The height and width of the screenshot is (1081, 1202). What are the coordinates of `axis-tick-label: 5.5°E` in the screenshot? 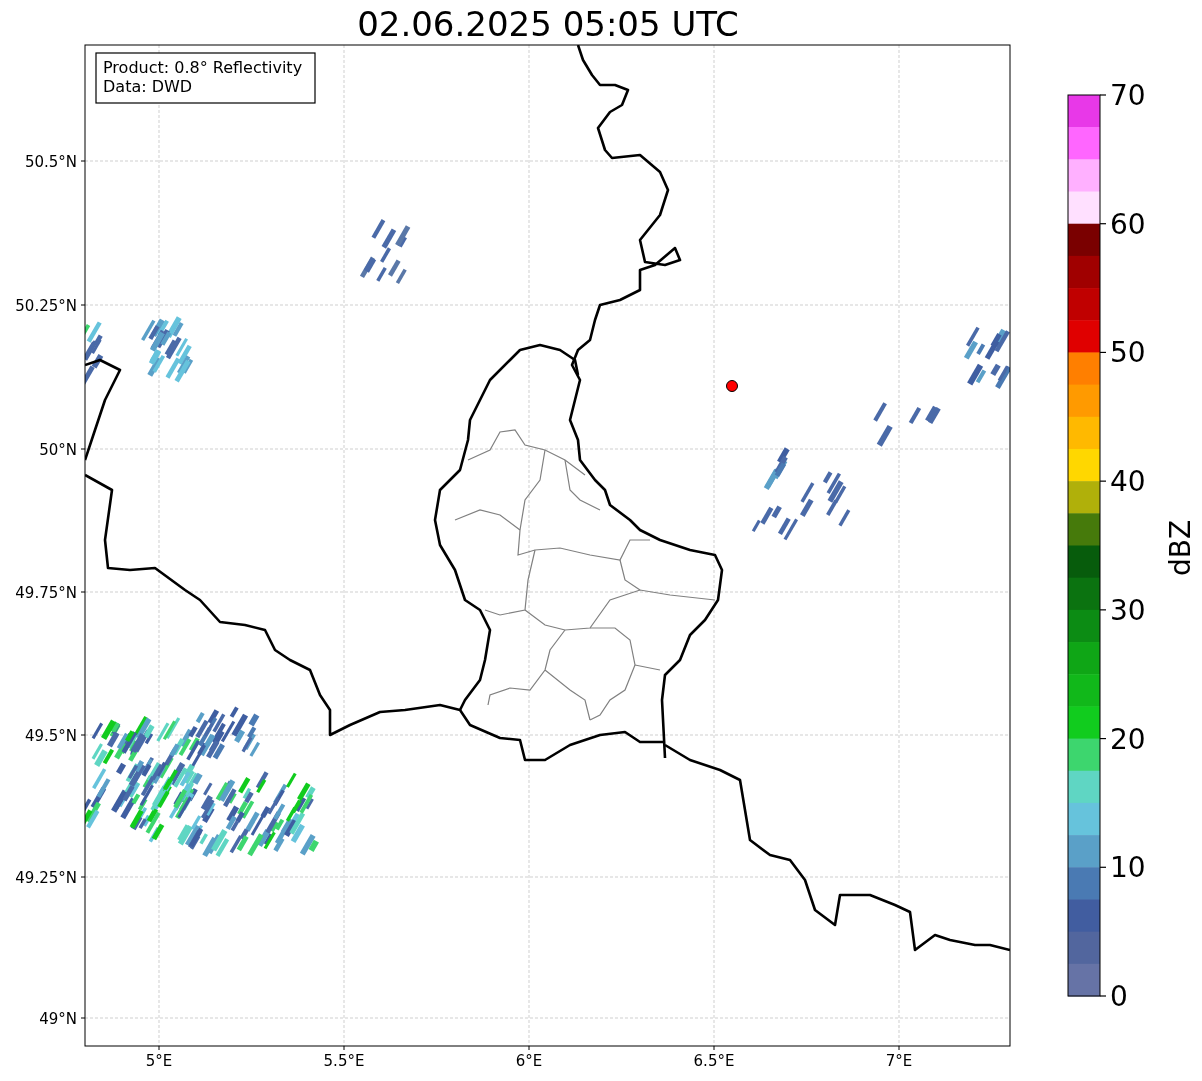 It's located at (344, 1061).